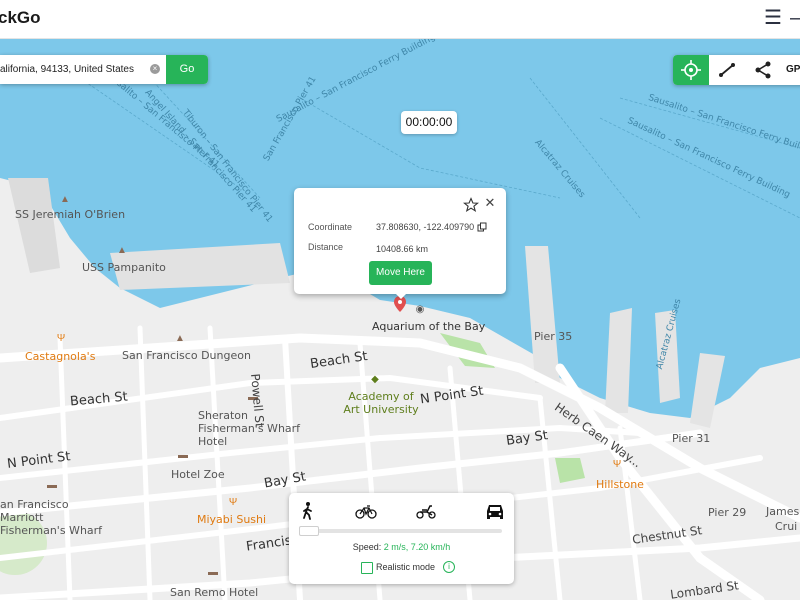  Describe the element at coordinates (727, 512) in the screenshot. I see `map-label: Pier 29` at that location.